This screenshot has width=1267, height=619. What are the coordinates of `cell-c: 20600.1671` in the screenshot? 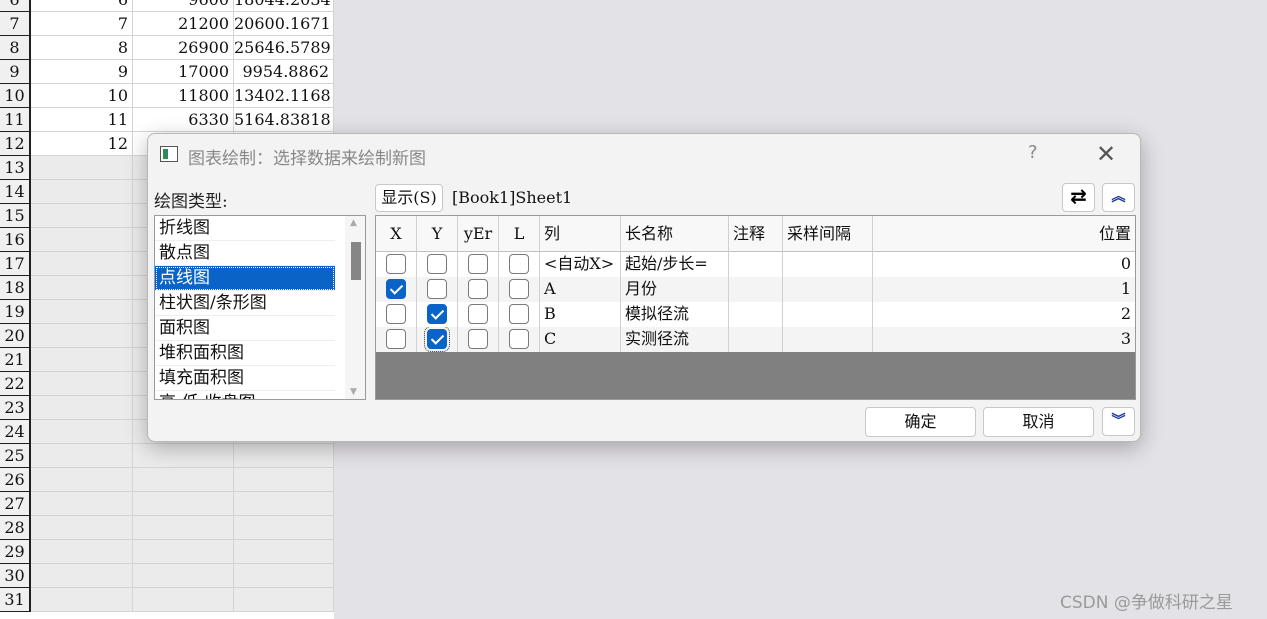 It's located at (284, 24).